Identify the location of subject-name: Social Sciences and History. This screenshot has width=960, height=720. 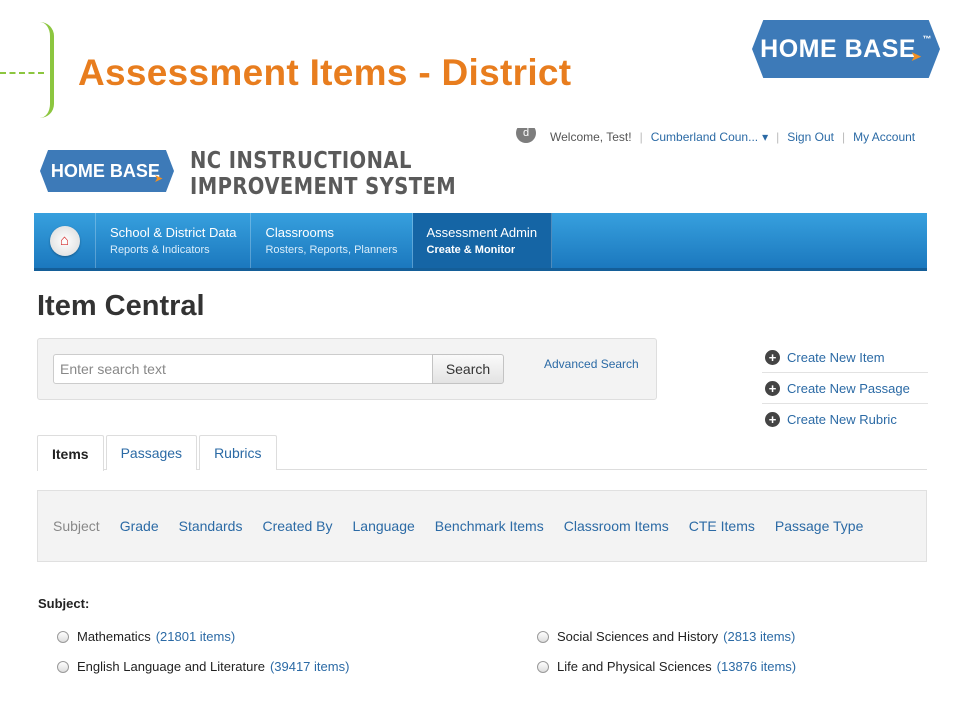
(638, 636).